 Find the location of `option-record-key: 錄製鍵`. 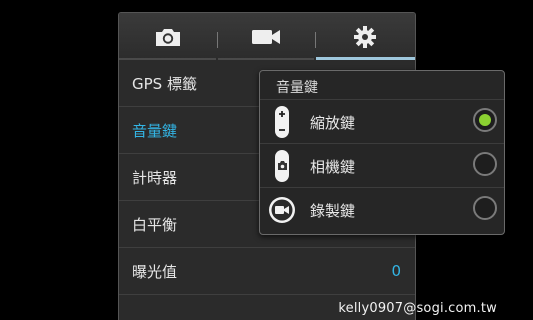

option-record-key: 錄製鍵 is located at coordinates (382, 209).